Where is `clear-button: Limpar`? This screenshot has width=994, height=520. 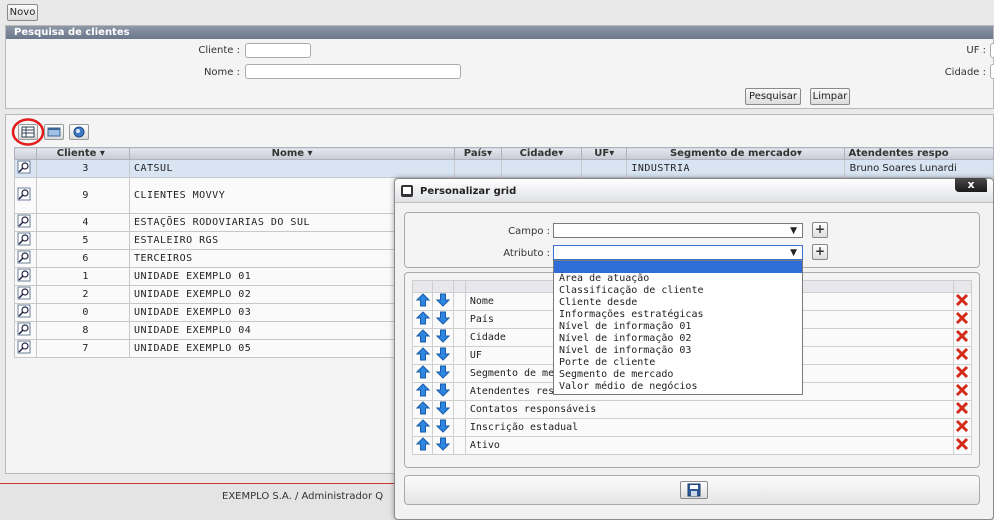 clear-button: Limpar is located at coordinates (830, 96).